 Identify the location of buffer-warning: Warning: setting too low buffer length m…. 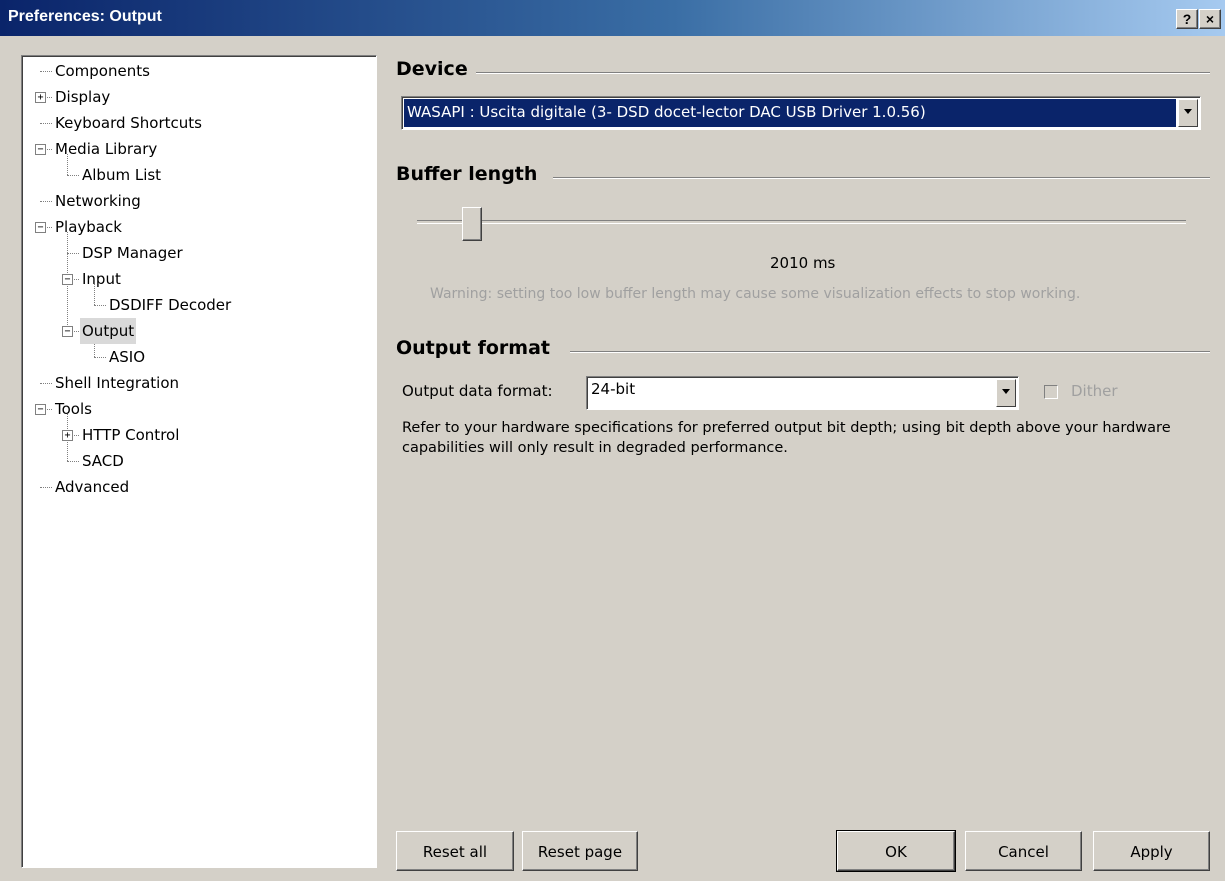
(755, 294).